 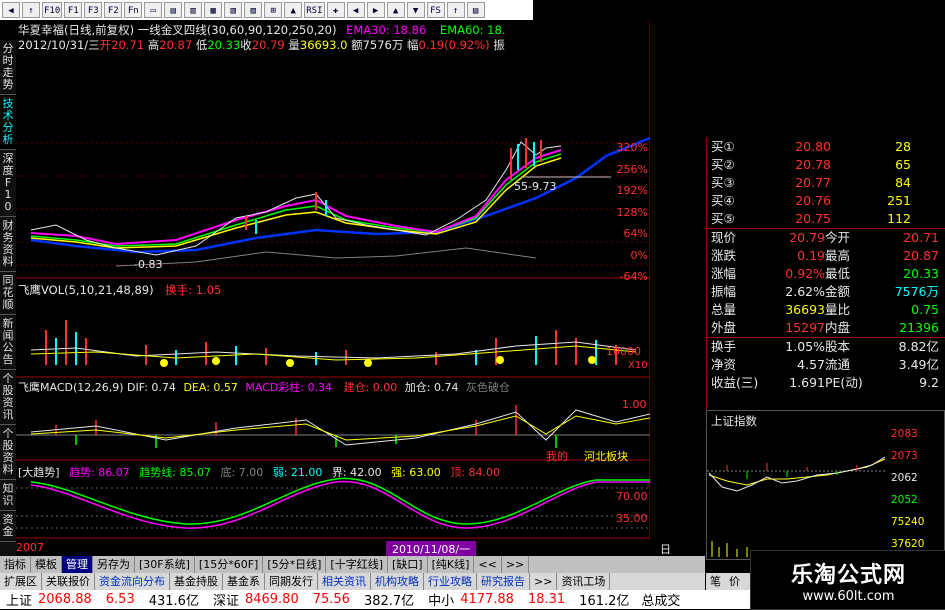 What do you see at coordinates (805, 273) in the screenshot?
I see `stat-value: 0.92%` at bounding box center [805, 273].